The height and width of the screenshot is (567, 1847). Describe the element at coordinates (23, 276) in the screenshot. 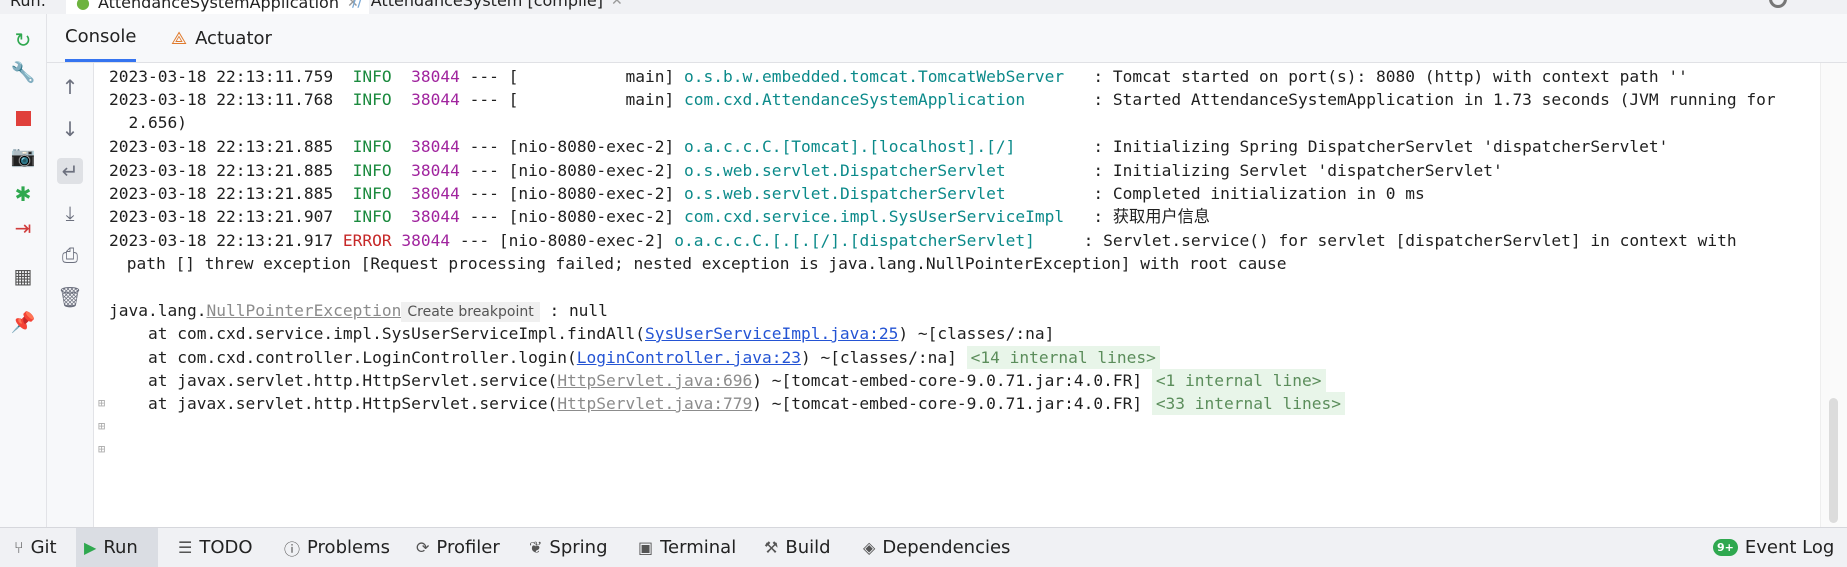

I see `layout-icon: ▦` at that location.